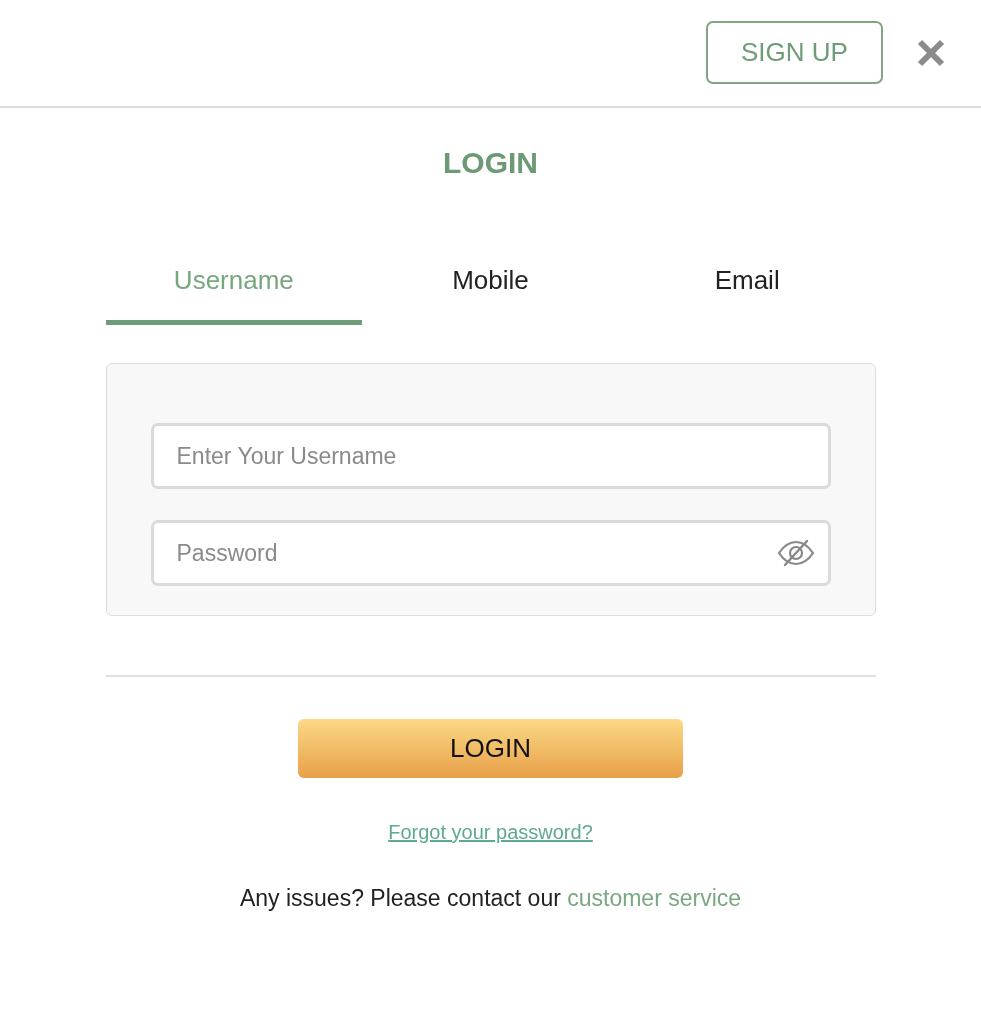 The image size is (981, 1024). Describe the element at coordinates (490, 287) in the screenshot. I see `login-method-tab: Mobile` at that location.